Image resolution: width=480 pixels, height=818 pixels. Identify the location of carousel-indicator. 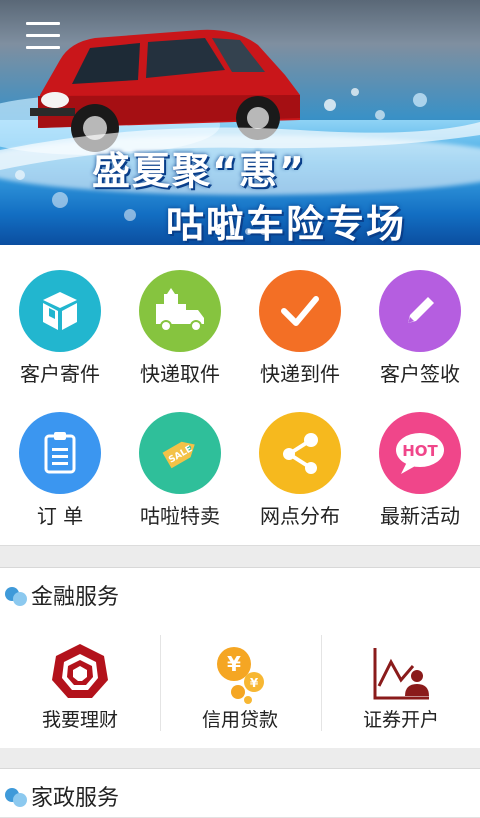
(241, 231).